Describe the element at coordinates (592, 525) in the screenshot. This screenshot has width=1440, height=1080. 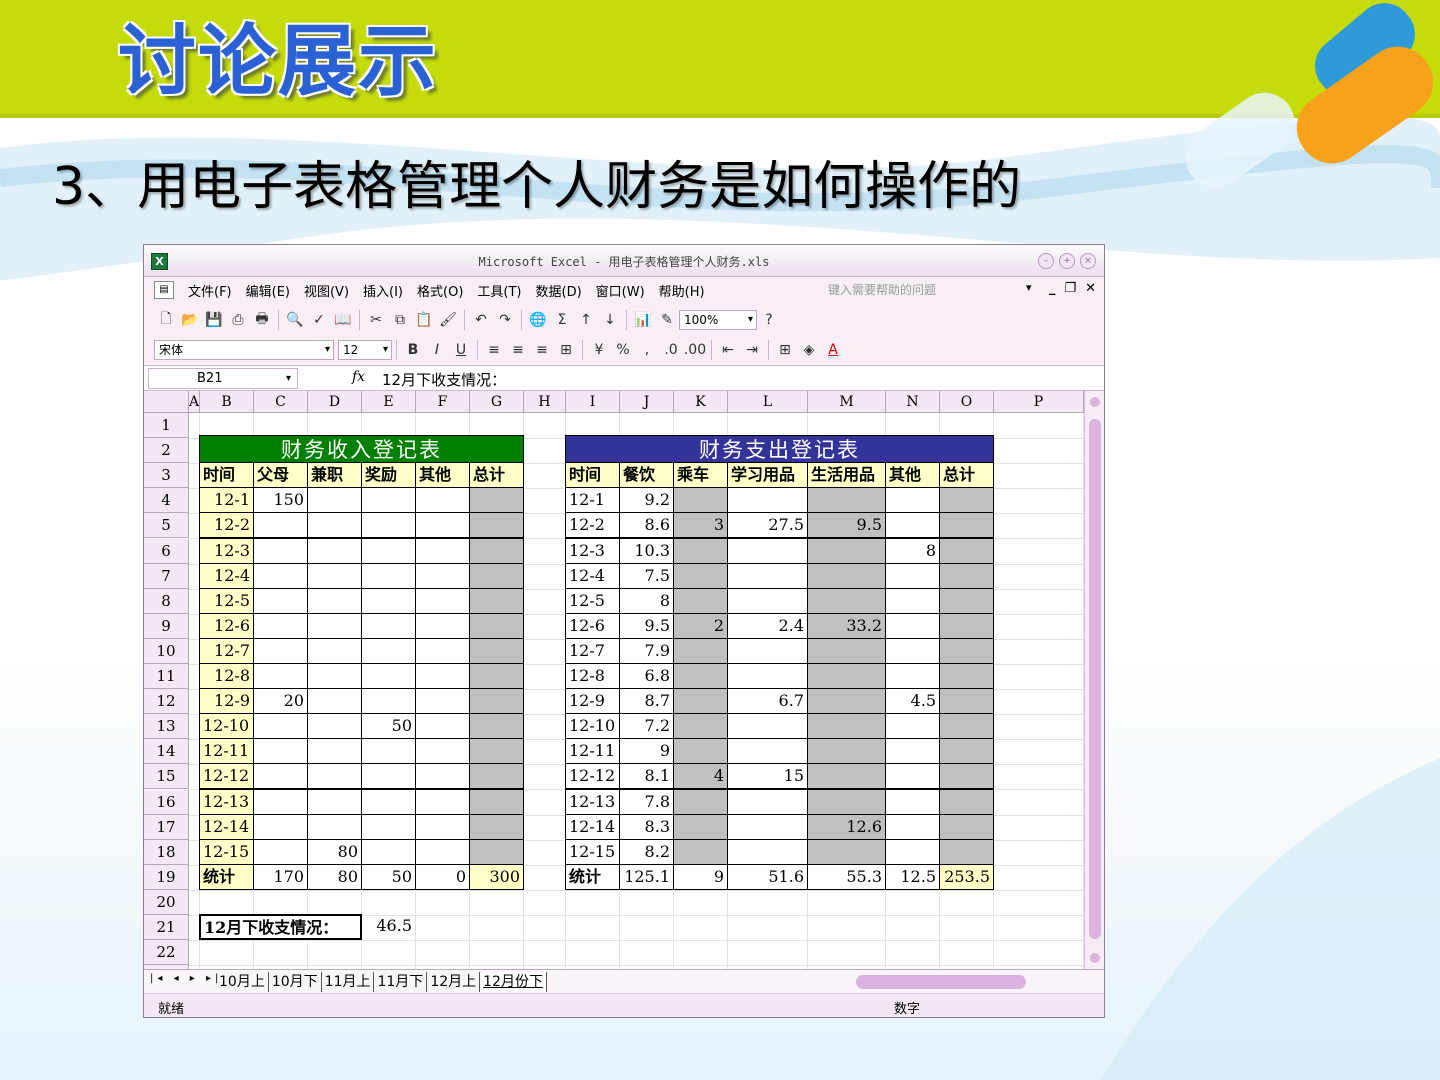
I see `expense-date-cell: 12-2` at that location.